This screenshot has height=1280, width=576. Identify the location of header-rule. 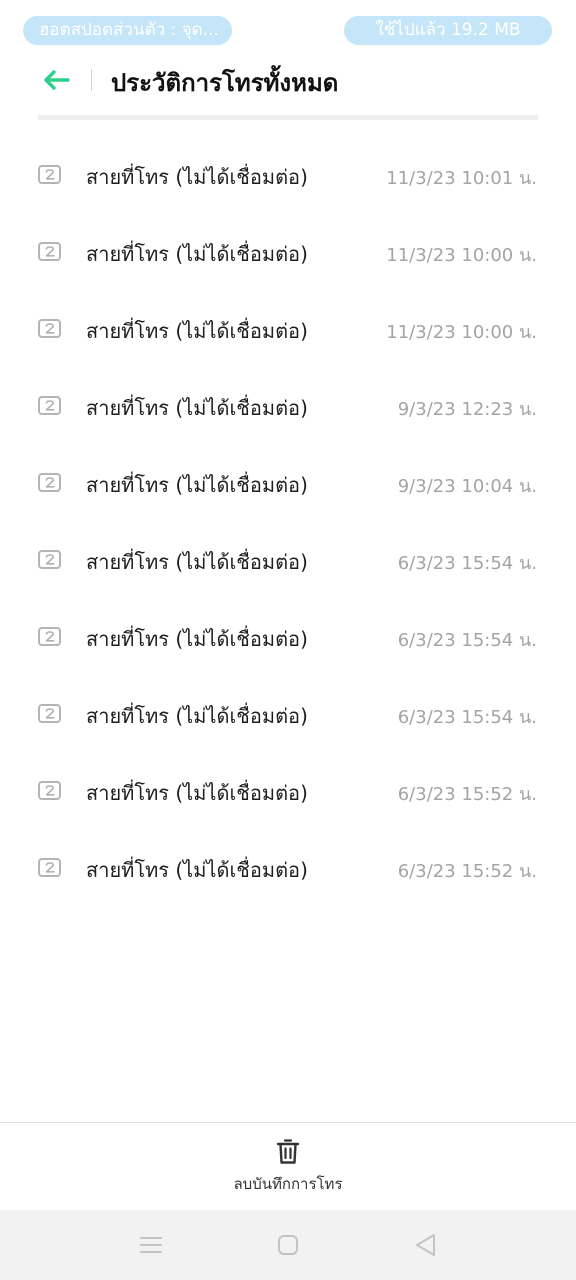
(288, 117).